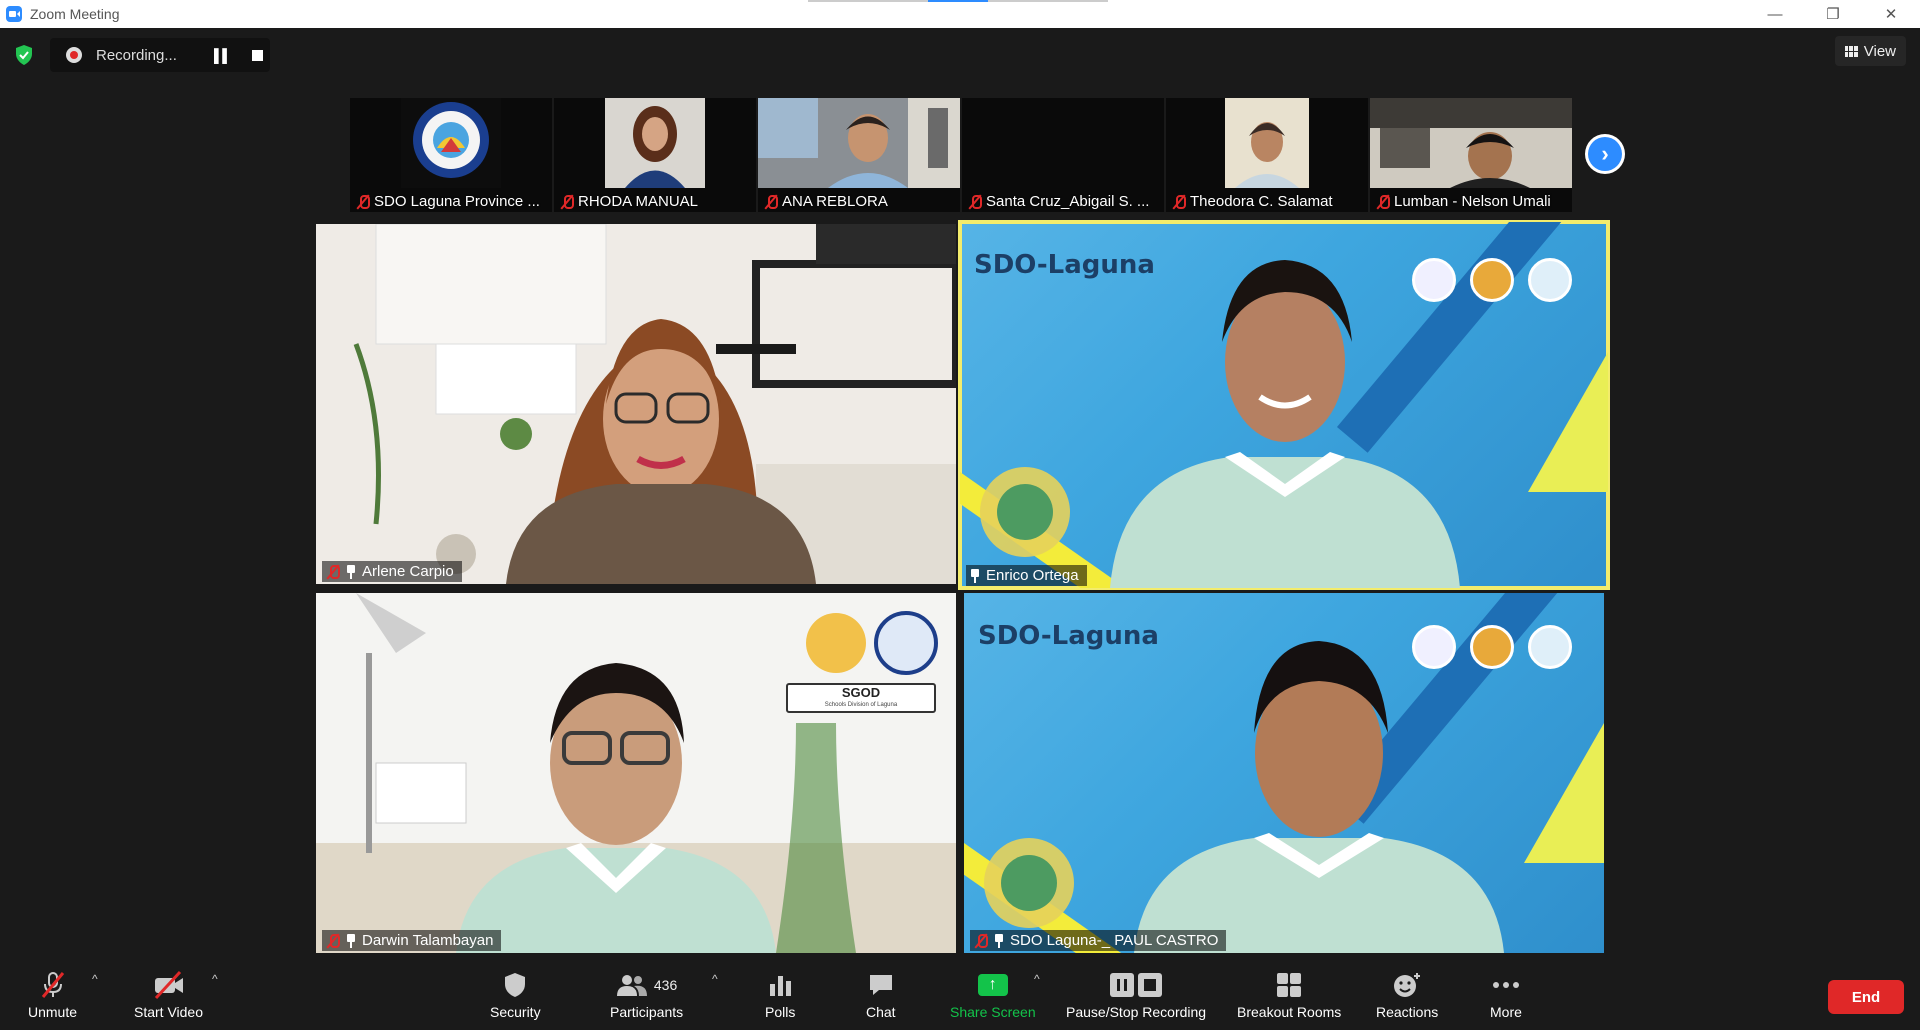 This screenshot has height=1030, width=1920. Describe the element at coordinates (24, 55) in the screenshot. I see `encryption-shield-icon` at that location.